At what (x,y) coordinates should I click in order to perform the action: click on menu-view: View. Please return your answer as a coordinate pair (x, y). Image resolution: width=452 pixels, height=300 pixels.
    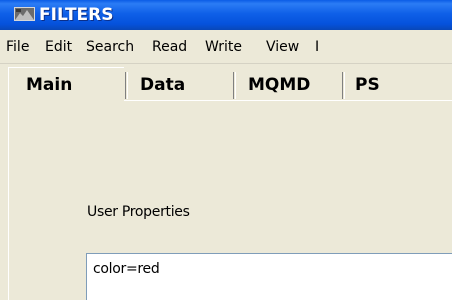
    Looking at the image, I should click on (282, 47).